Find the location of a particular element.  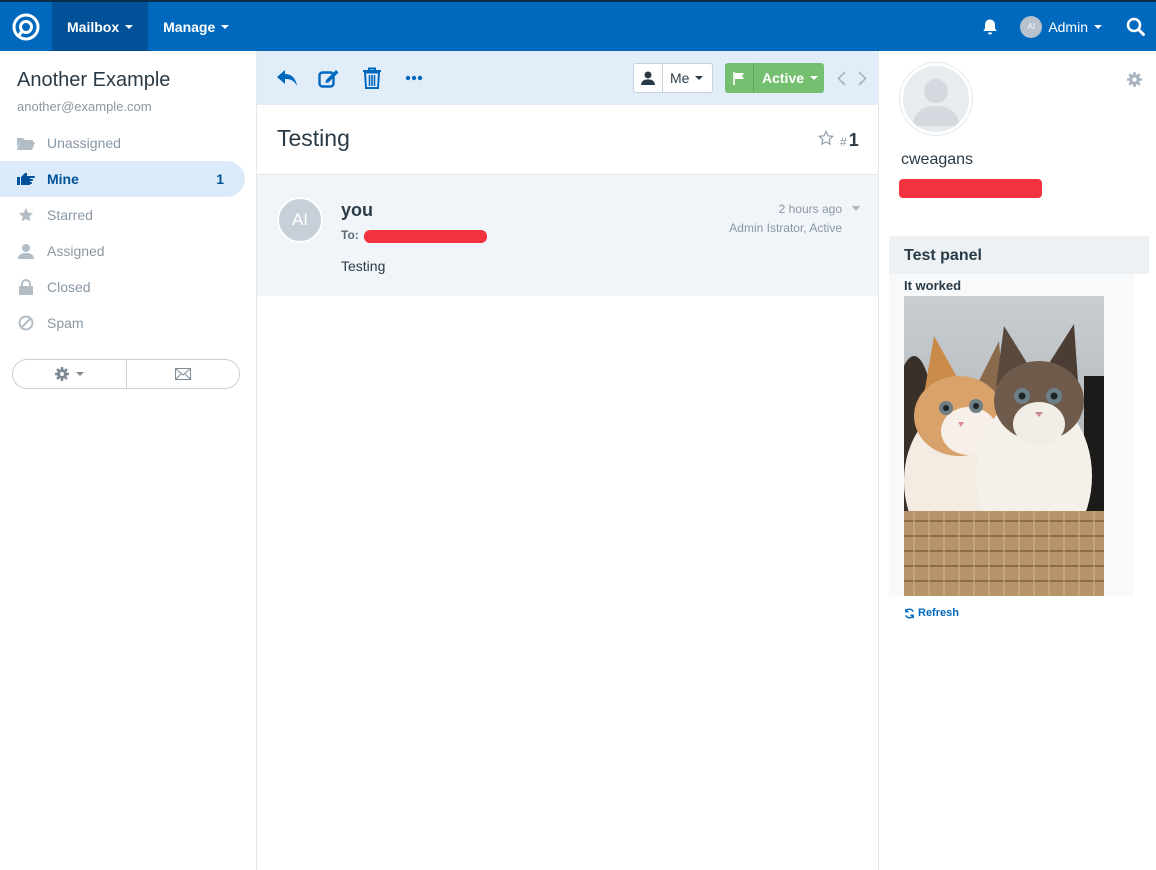

freescout-logo-icon is located at coordinates (26, 26).